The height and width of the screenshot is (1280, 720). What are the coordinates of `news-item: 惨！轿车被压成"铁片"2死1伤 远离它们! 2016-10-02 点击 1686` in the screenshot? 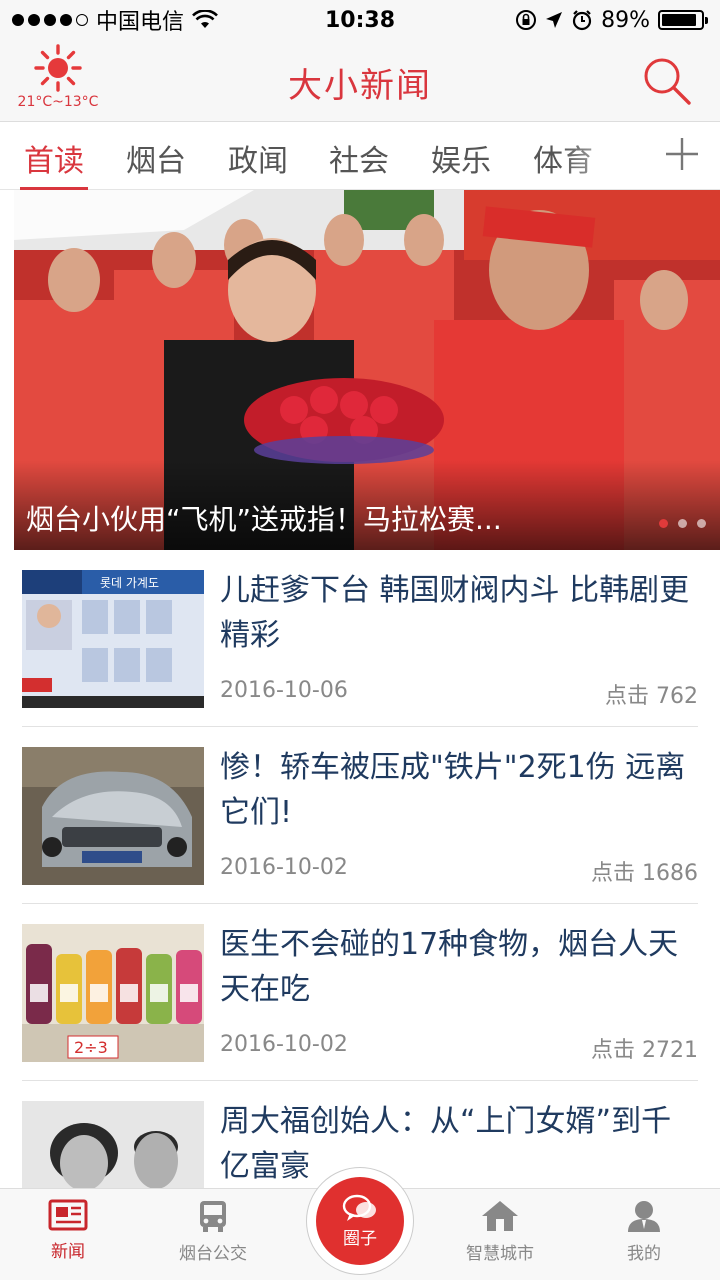 It's located at (360, 815).